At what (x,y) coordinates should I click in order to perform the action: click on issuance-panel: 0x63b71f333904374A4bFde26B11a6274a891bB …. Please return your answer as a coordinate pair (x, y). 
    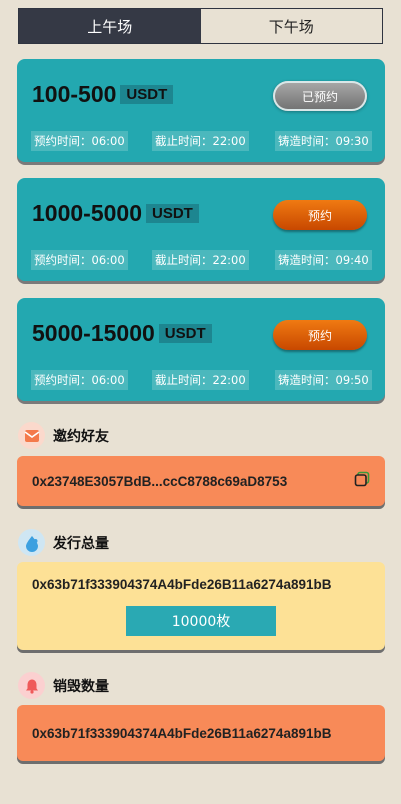
    Looking at the image, I should click on (201, 606).